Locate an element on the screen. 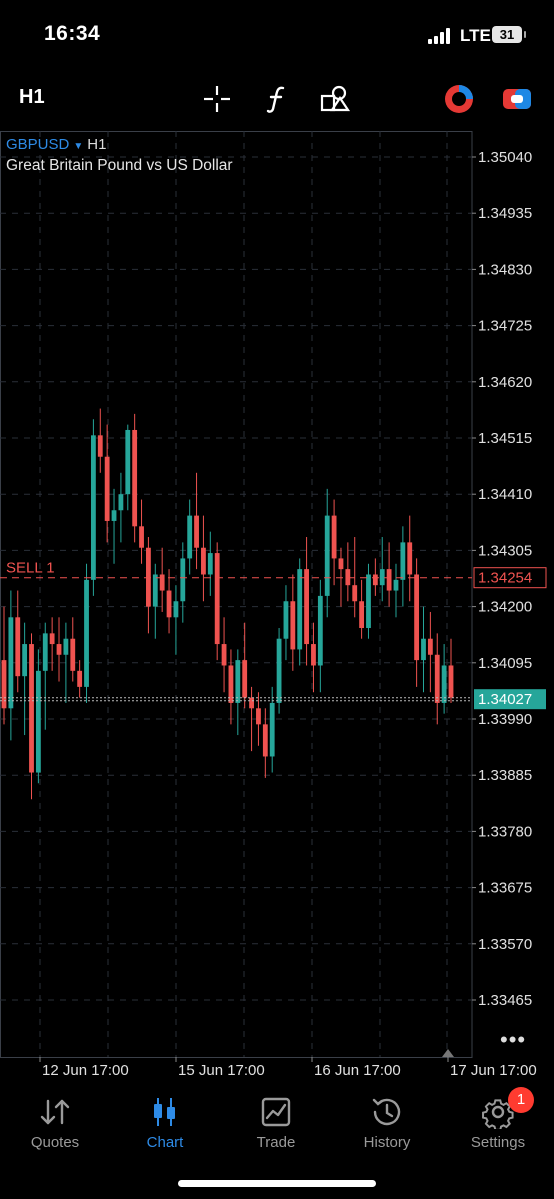 The image size is (554, 1199). tab-label: Quotes is located at coordinates (55, 1142).